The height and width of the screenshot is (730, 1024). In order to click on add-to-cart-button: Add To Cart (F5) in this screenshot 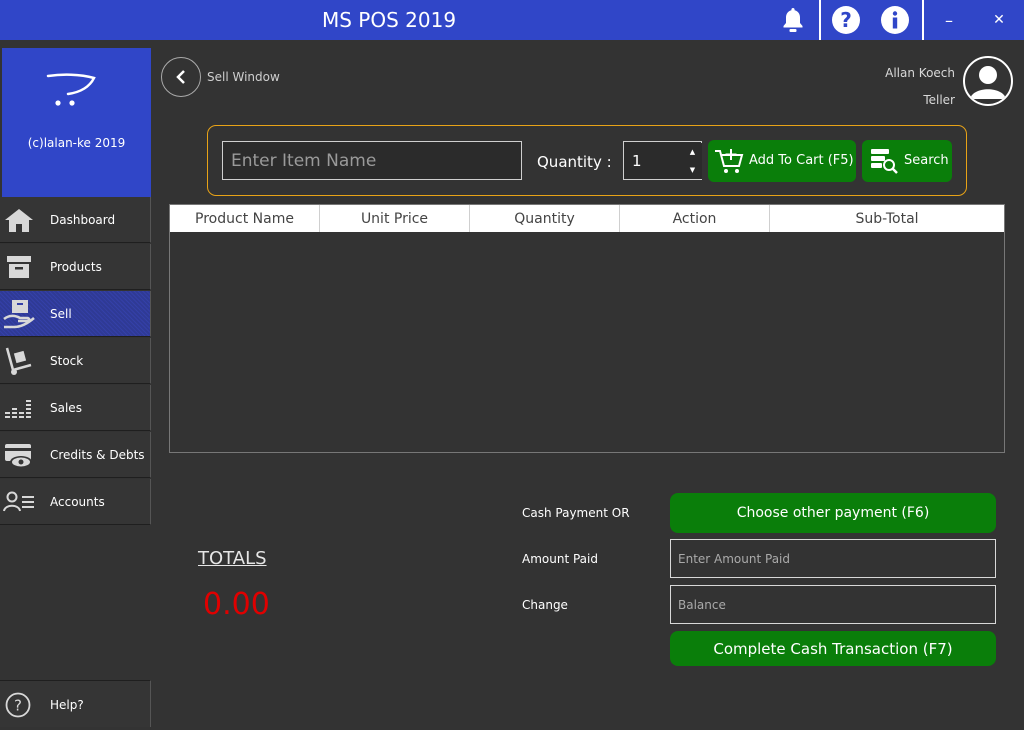, I will do `click(782, 161)`.